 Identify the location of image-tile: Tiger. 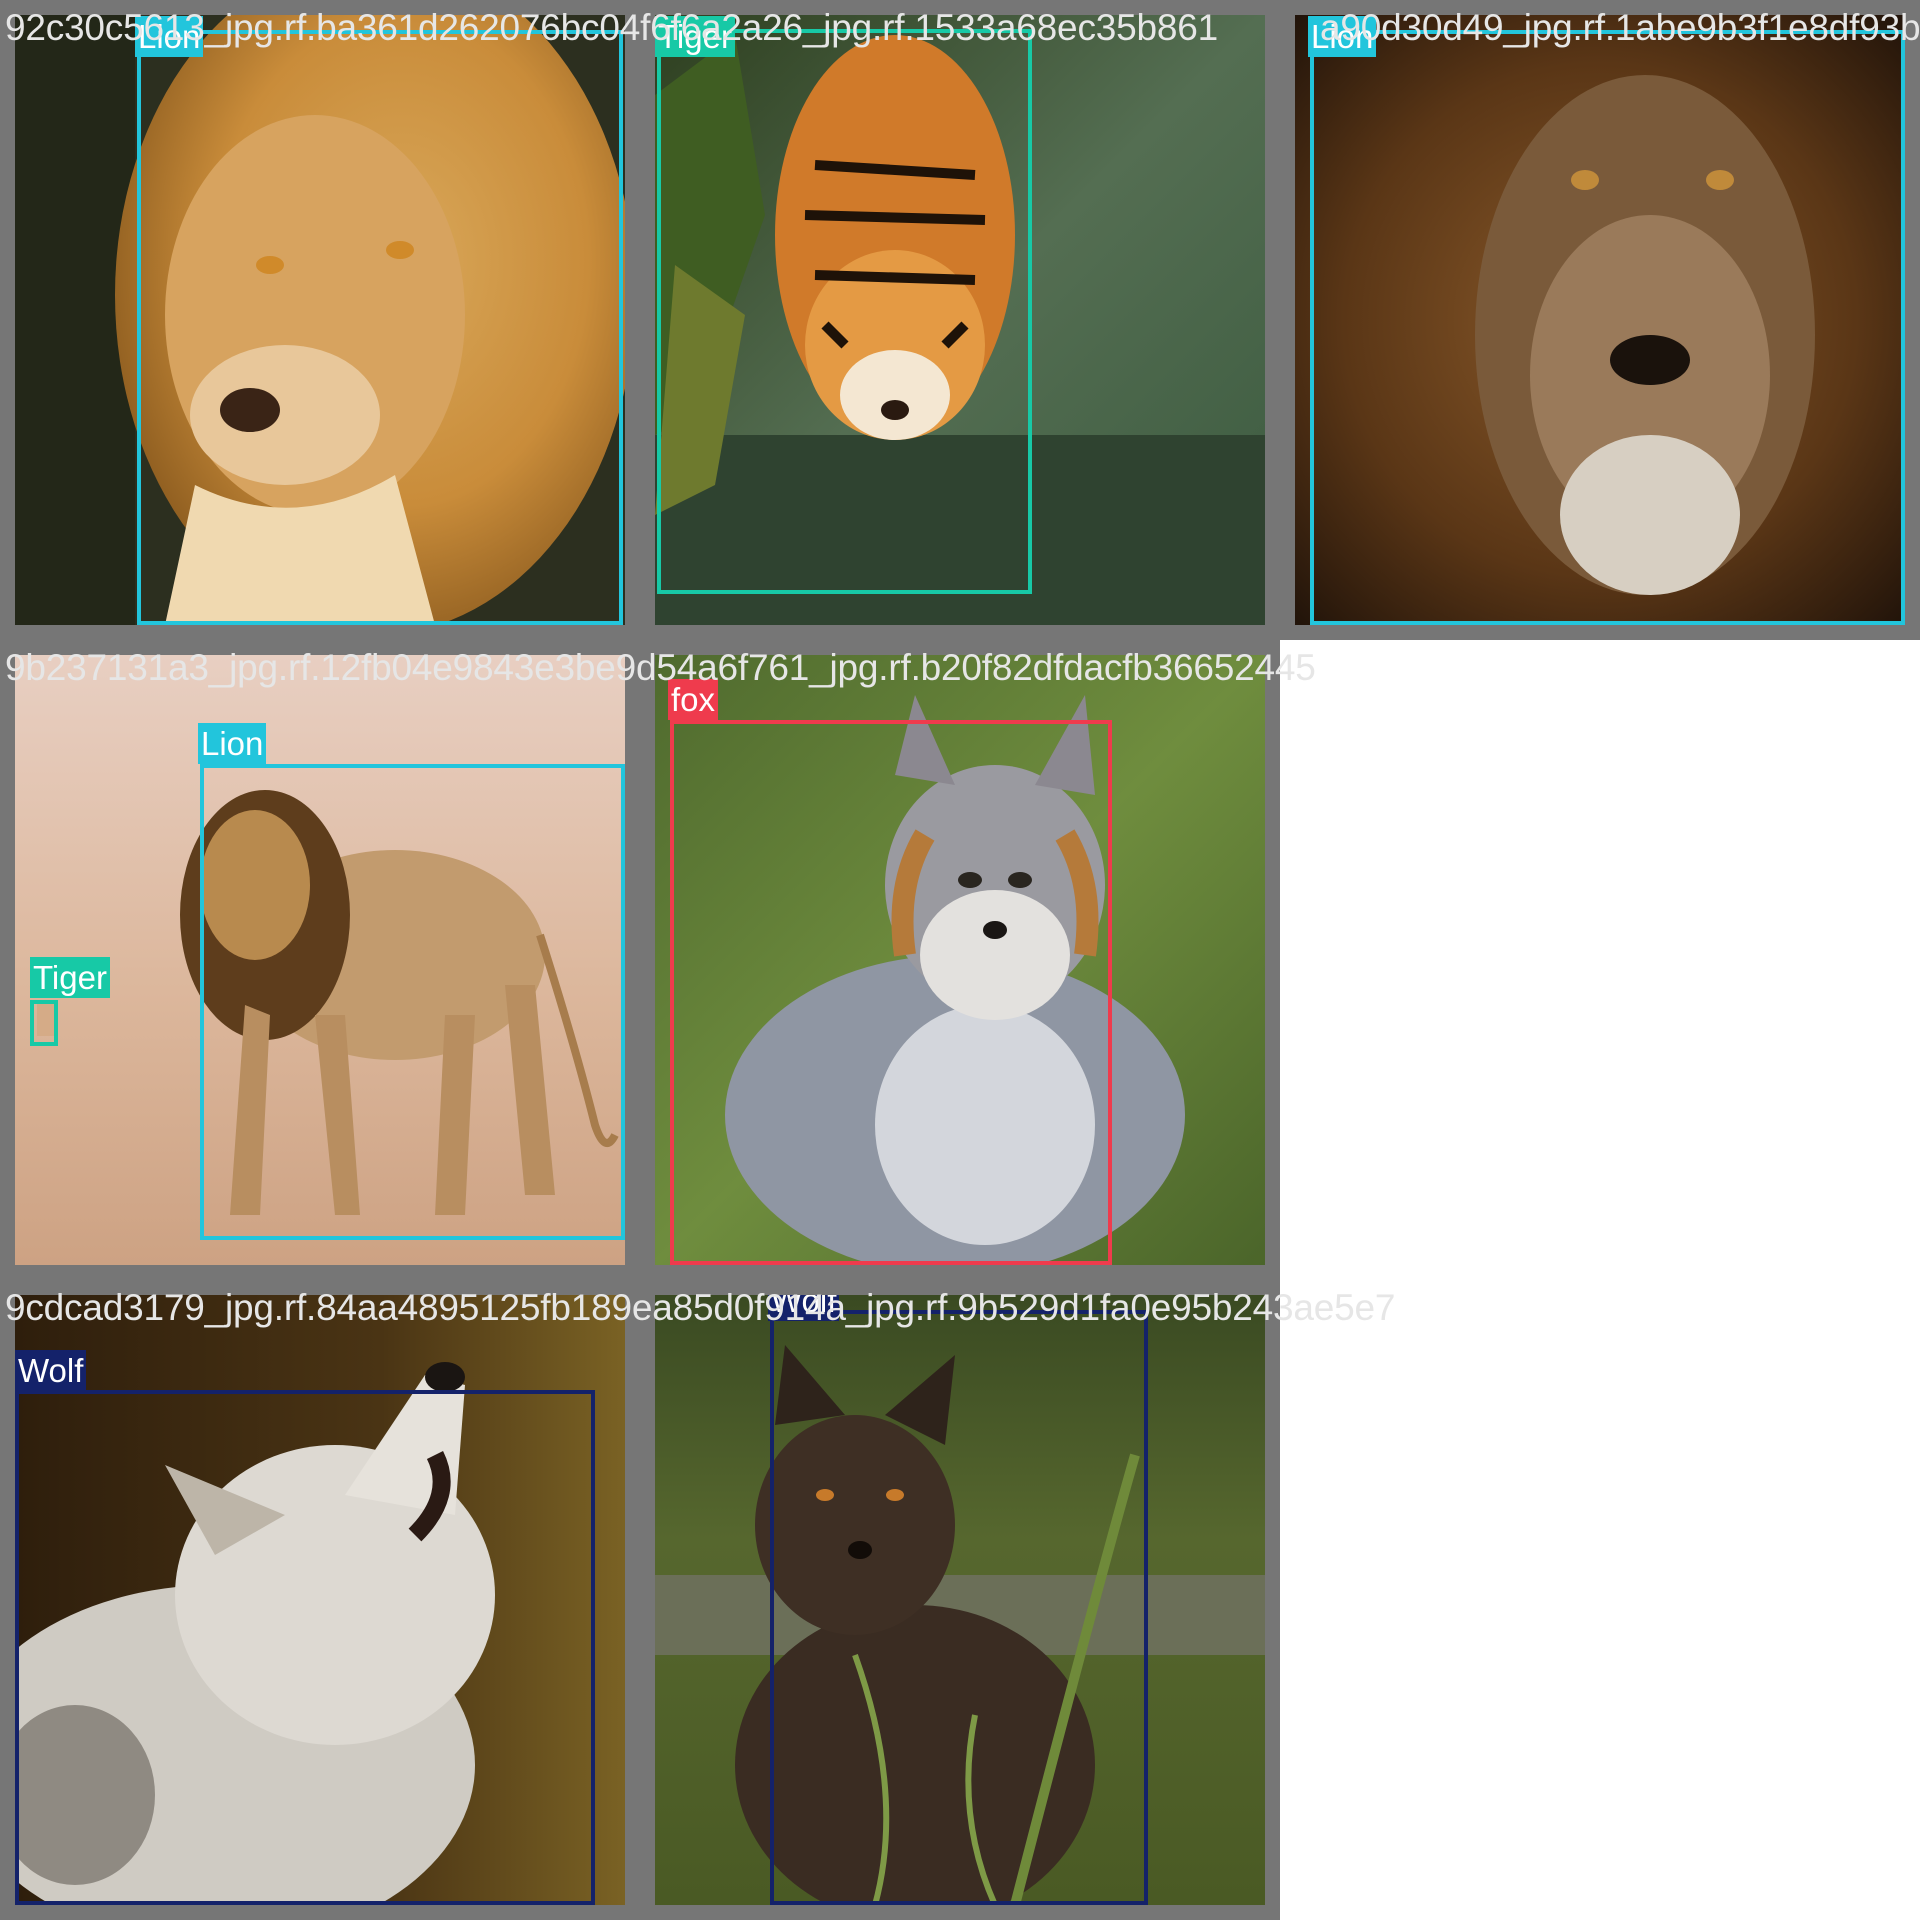
(960, 320).